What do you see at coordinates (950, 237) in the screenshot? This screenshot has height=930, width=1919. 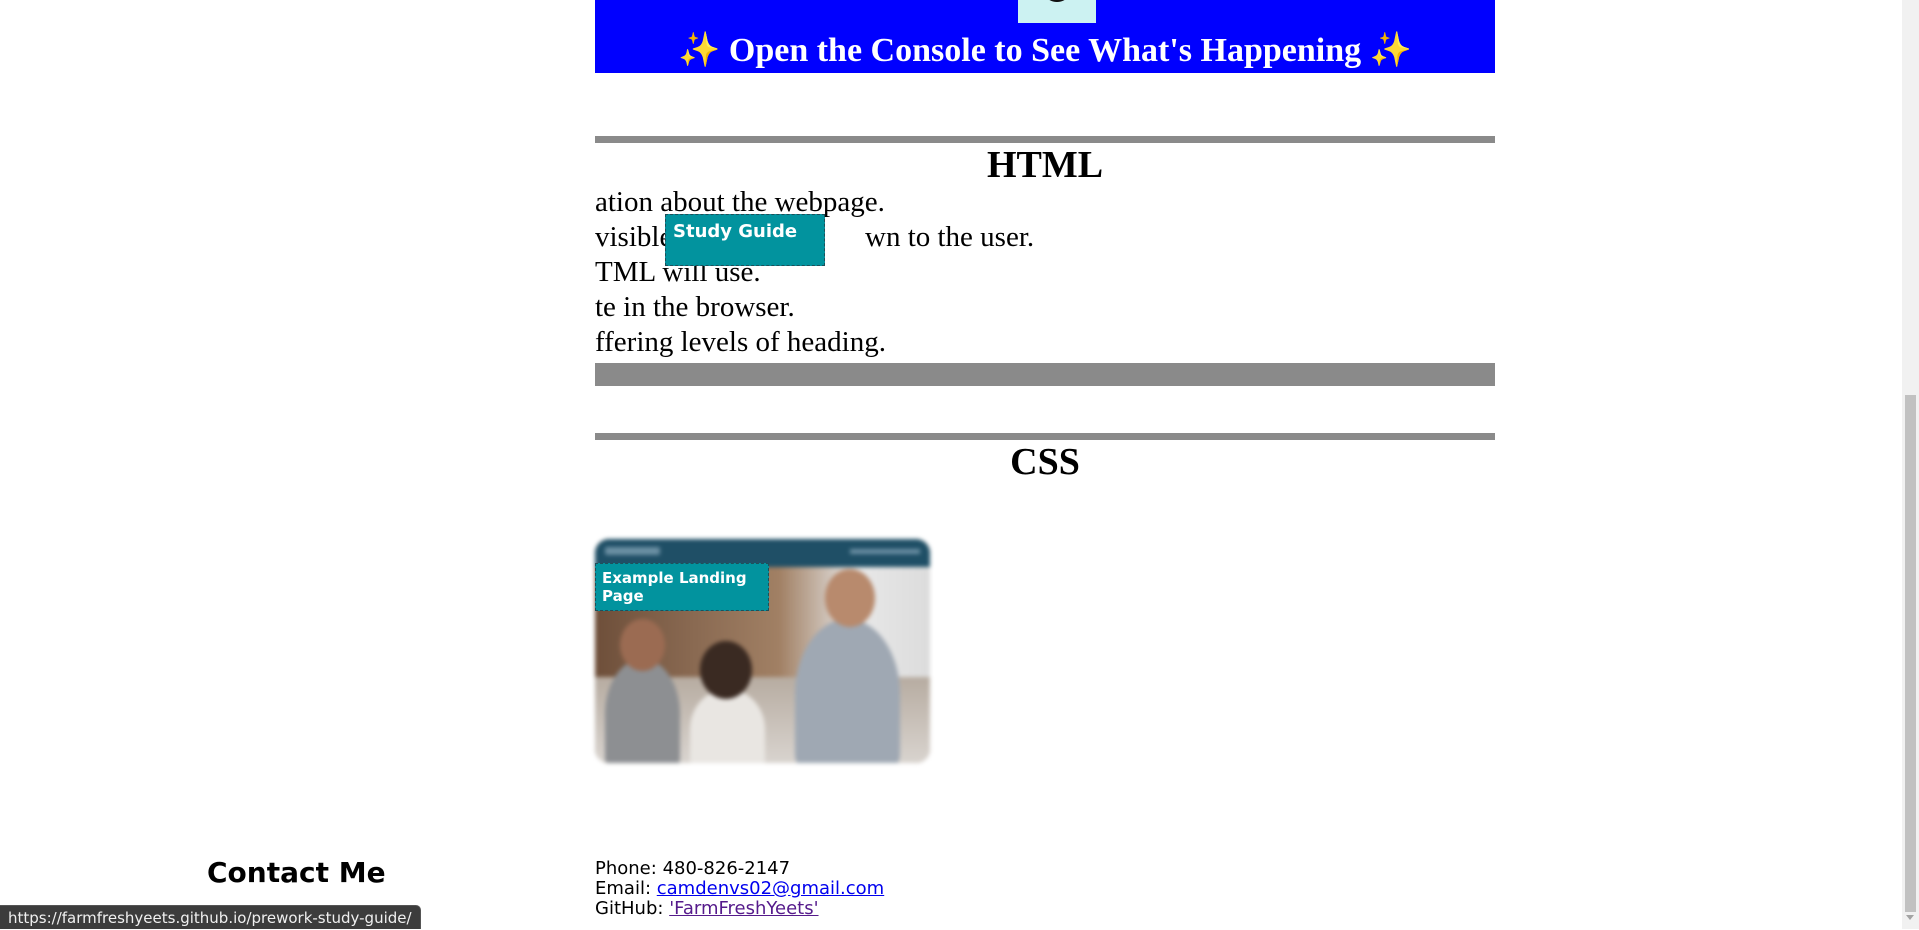 I see `list-item: wn to the user.` at bounding box center [950, 237].